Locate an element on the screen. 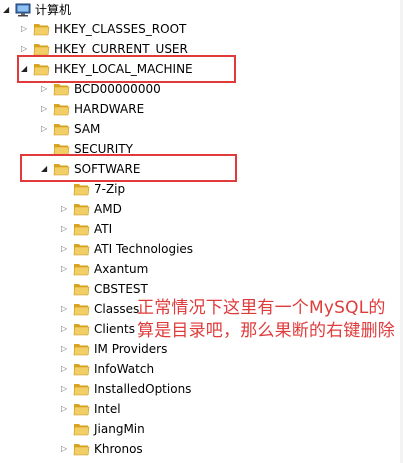  tree-item: ▷ ATI Technologies is located at coordinates (180, 249).